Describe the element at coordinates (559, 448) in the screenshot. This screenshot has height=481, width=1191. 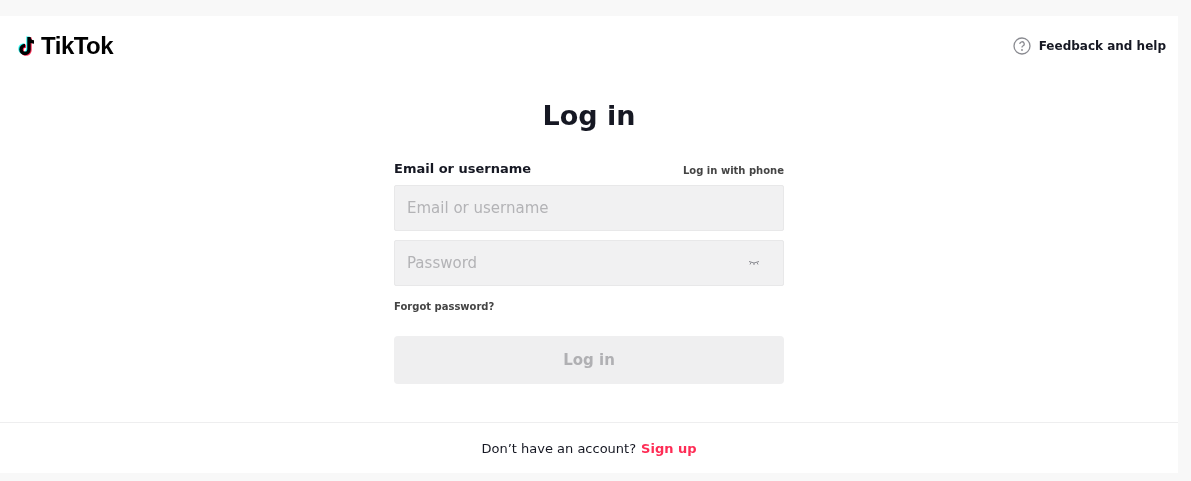
I see `signup-prompt: Don’t have an account?` at that location.